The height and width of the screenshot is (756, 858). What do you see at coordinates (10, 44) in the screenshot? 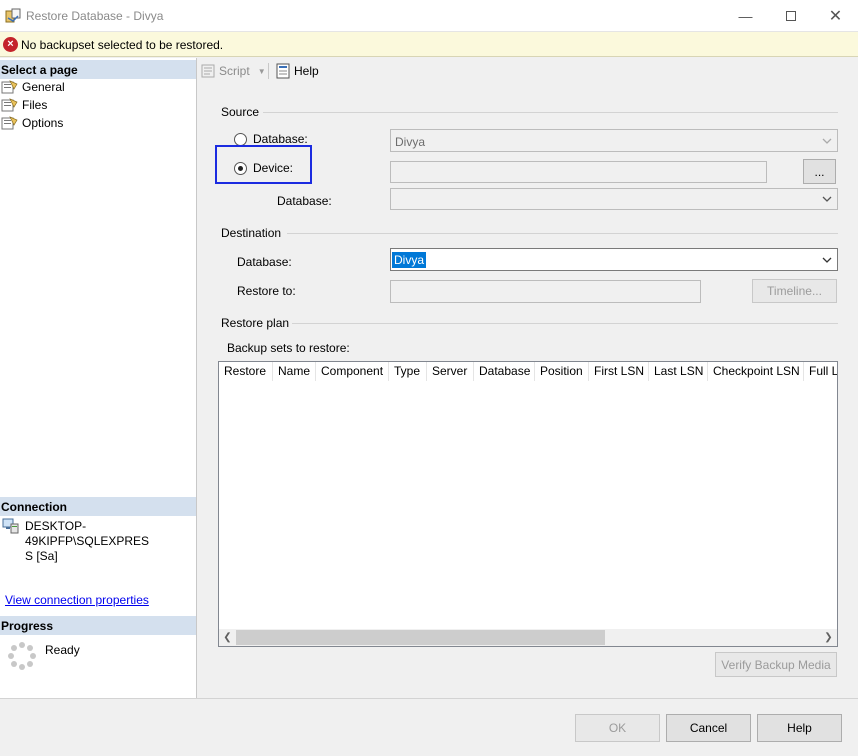
I see `error-icon: ×` at bounding box center [10, 44].